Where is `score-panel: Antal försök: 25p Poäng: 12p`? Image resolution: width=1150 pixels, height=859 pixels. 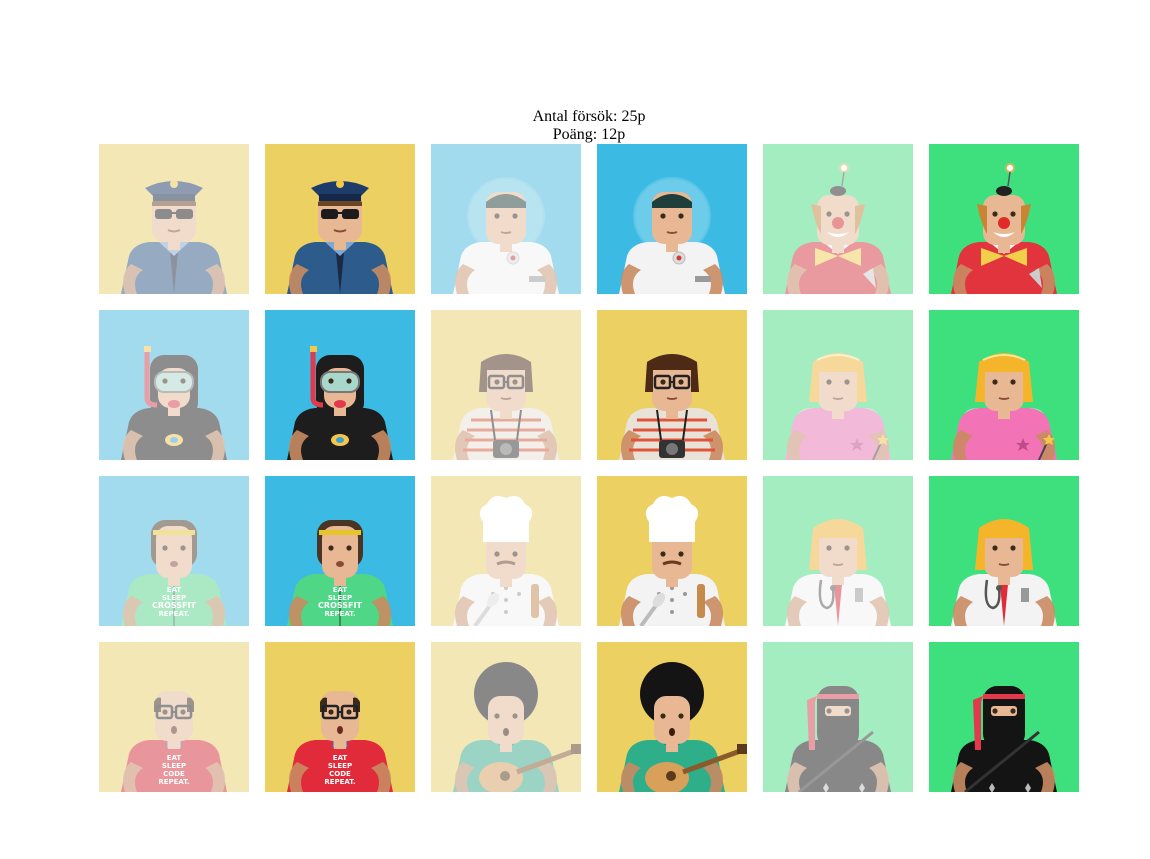
score-panel: Antal försök: 25p Poäng: 12p is located at coordinates (575, 126).